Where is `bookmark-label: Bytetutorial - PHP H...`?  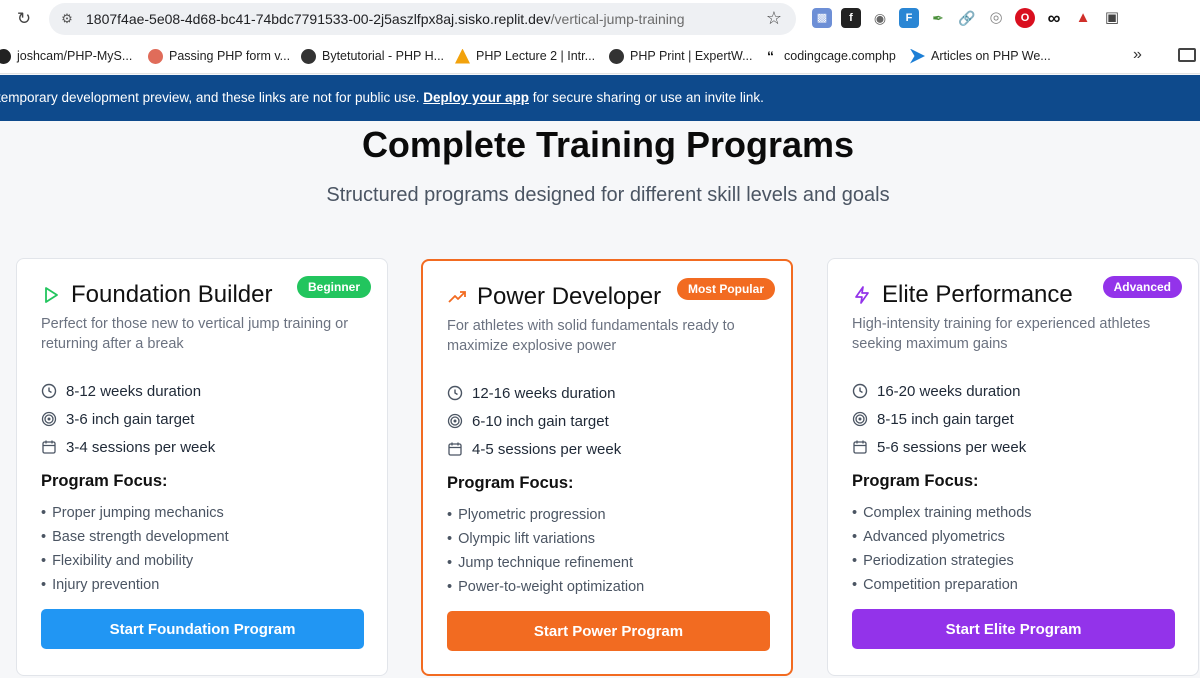
bookmark-label: Bytetutorial - PHP H... is located at coordinates (383, 56).